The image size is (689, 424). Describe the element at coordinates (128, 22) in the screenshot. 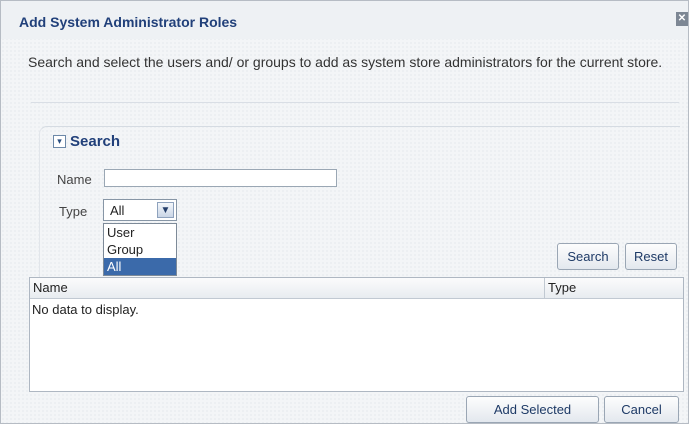

I see `dialog-title: Add System Administrator Roles` at that location.